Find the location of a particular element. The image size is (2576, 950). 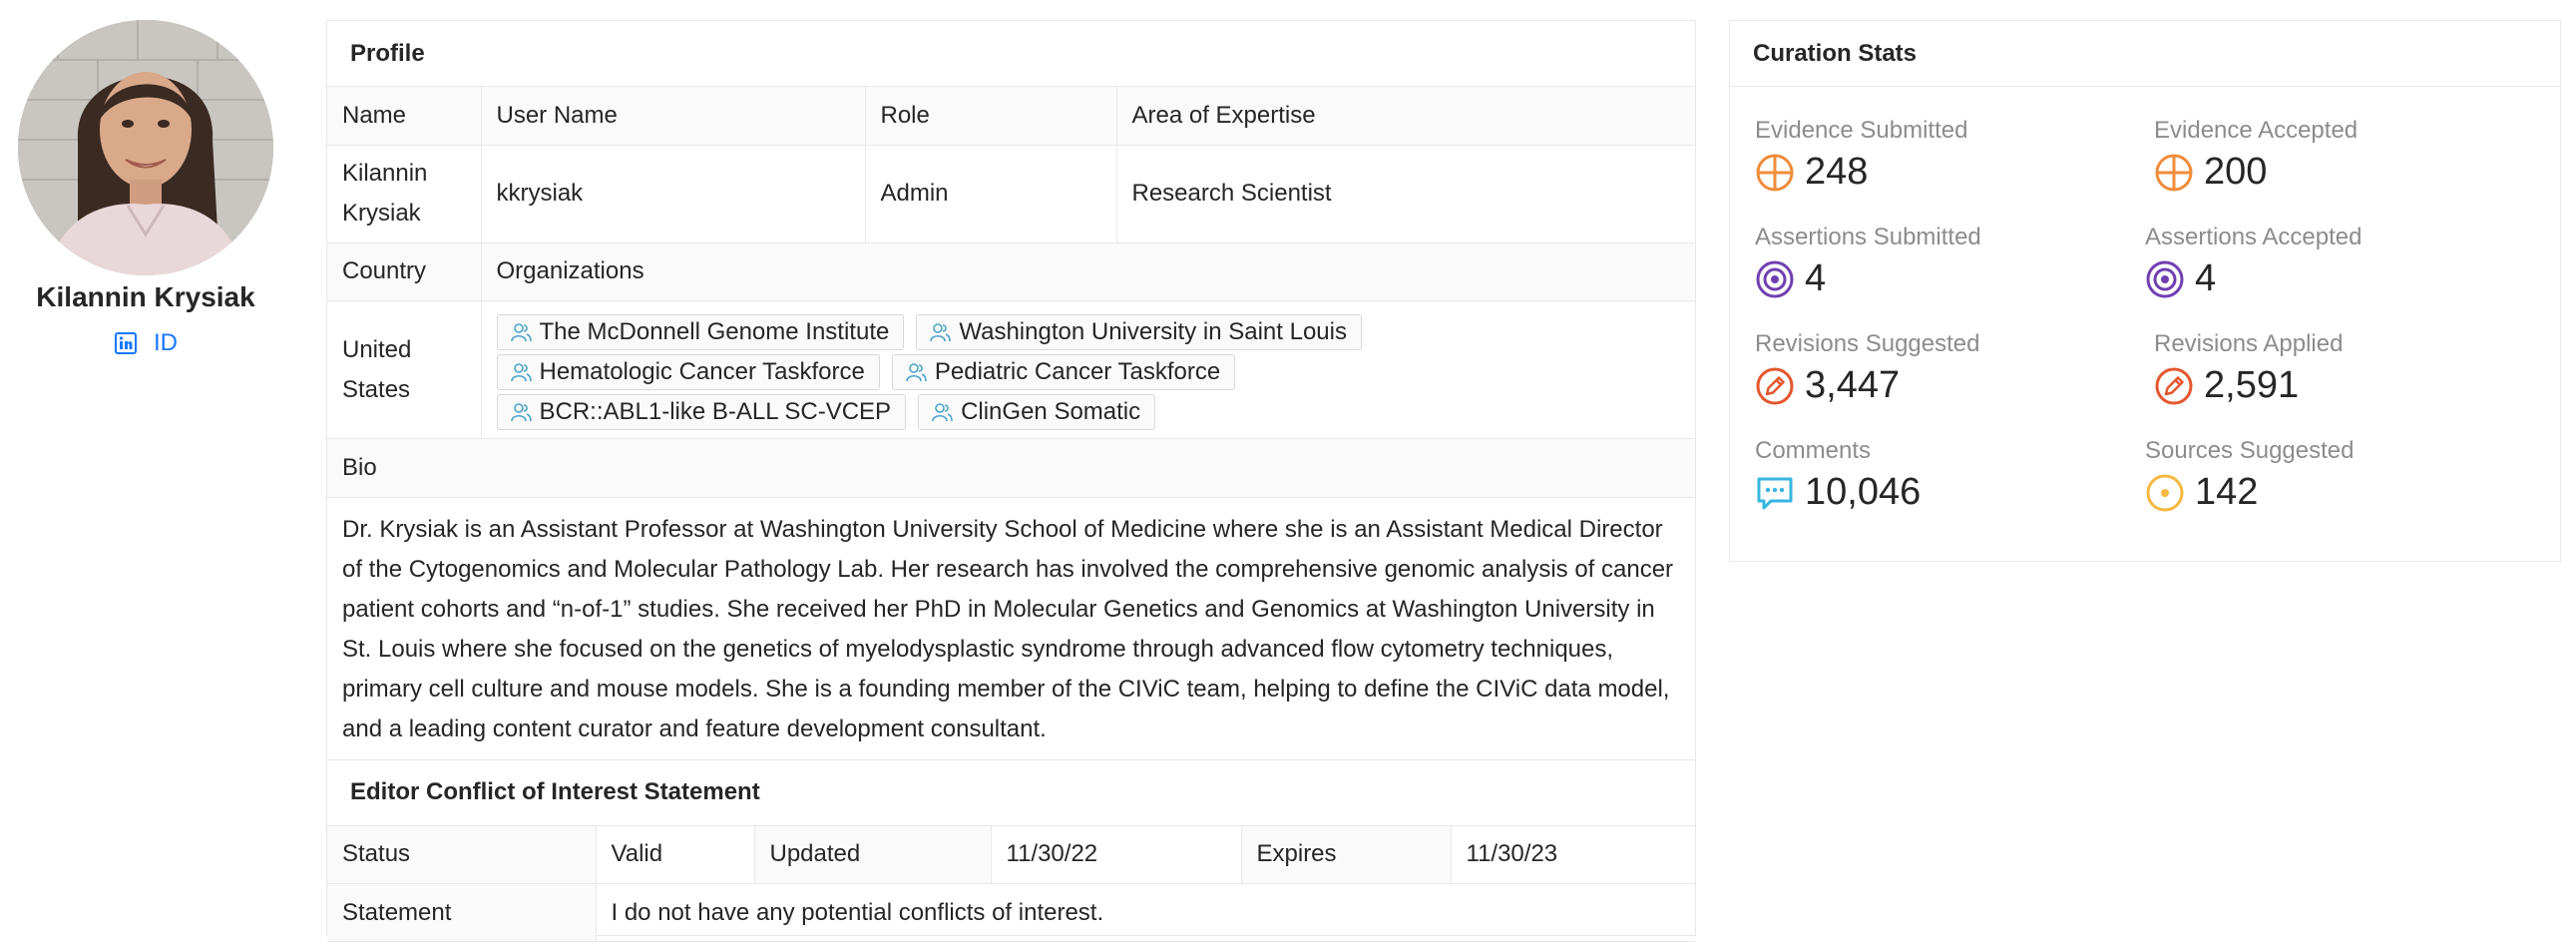

org-name: Hematologic Cancer Taskforce is located at coordinates (702, 371).